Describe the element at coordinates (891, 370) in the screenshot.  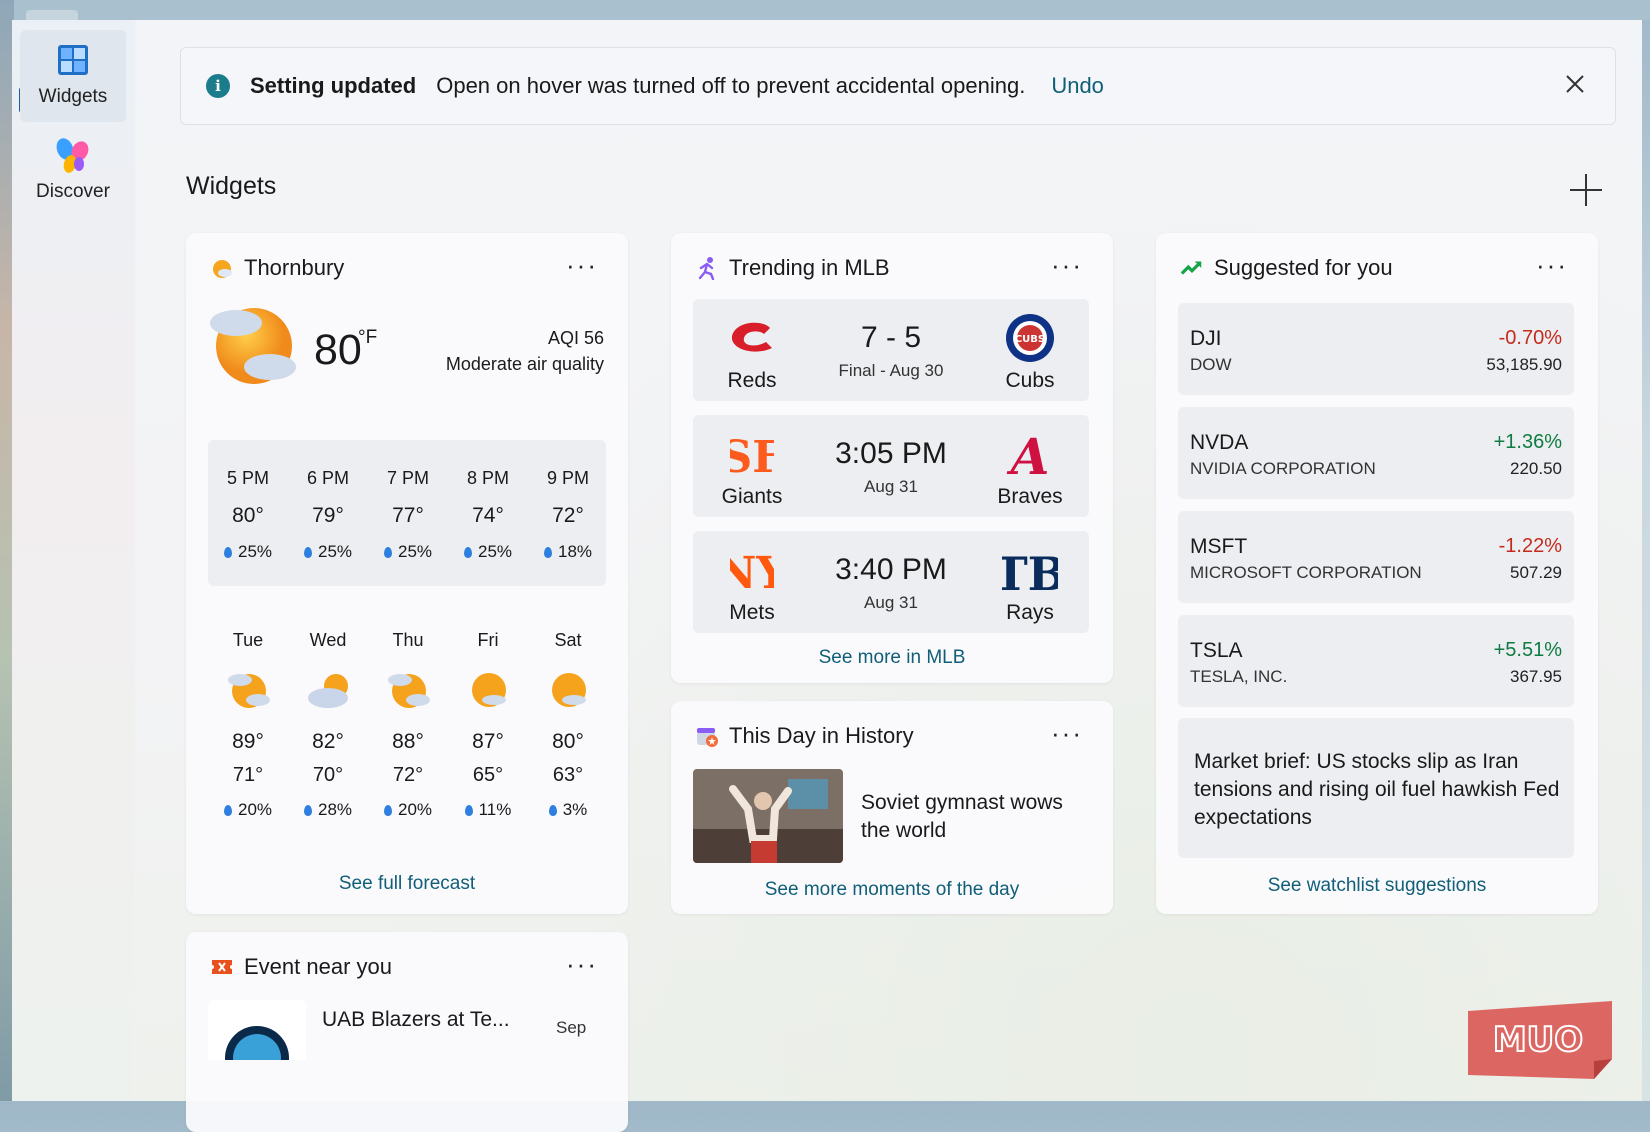
I see `game-status: Final - Aug 30` at that location.